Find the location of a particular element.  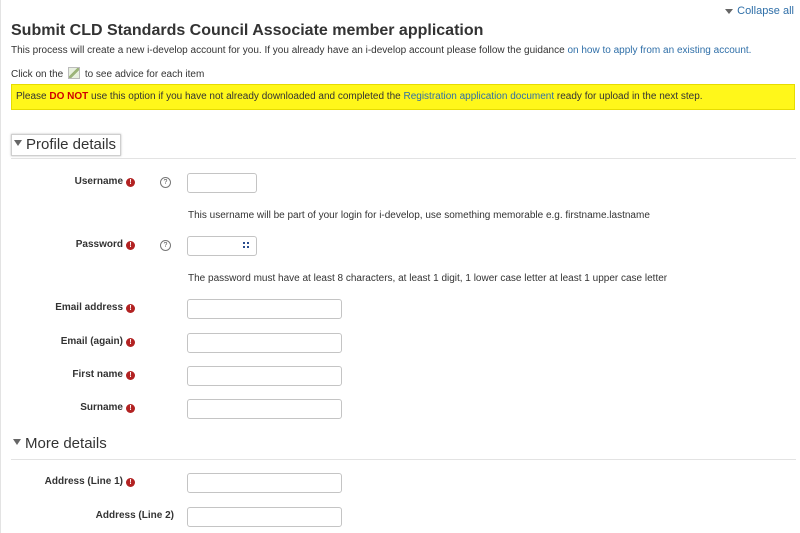

profile-details-section: Profile details is located at coordinates (403, 146).